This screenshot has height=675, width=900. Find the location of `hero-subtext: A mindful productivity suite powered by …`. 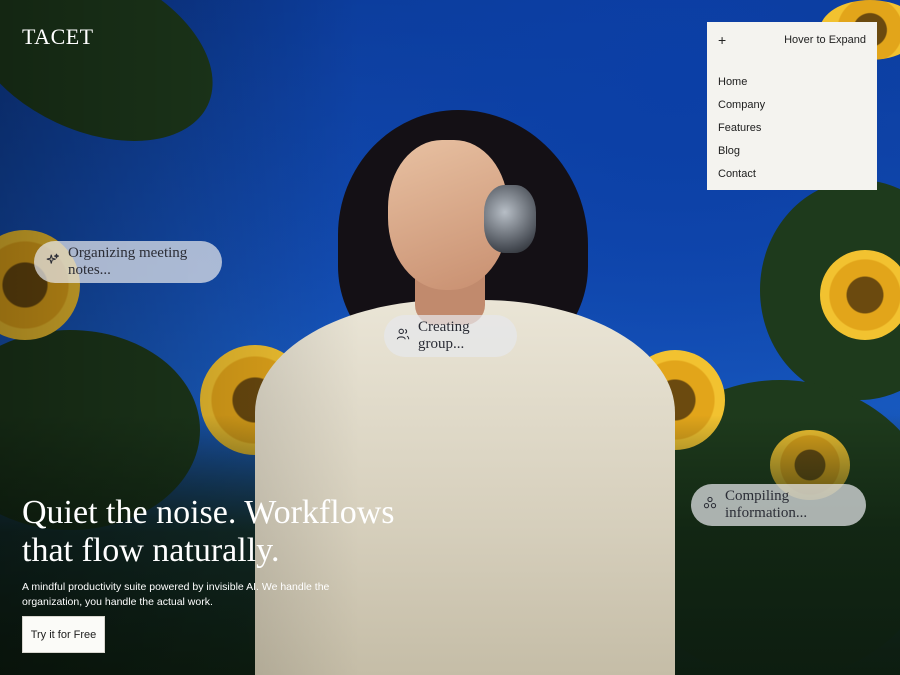

hero-subtext: A mindful productivity suite powered by … is located at coordinates (176, 594).